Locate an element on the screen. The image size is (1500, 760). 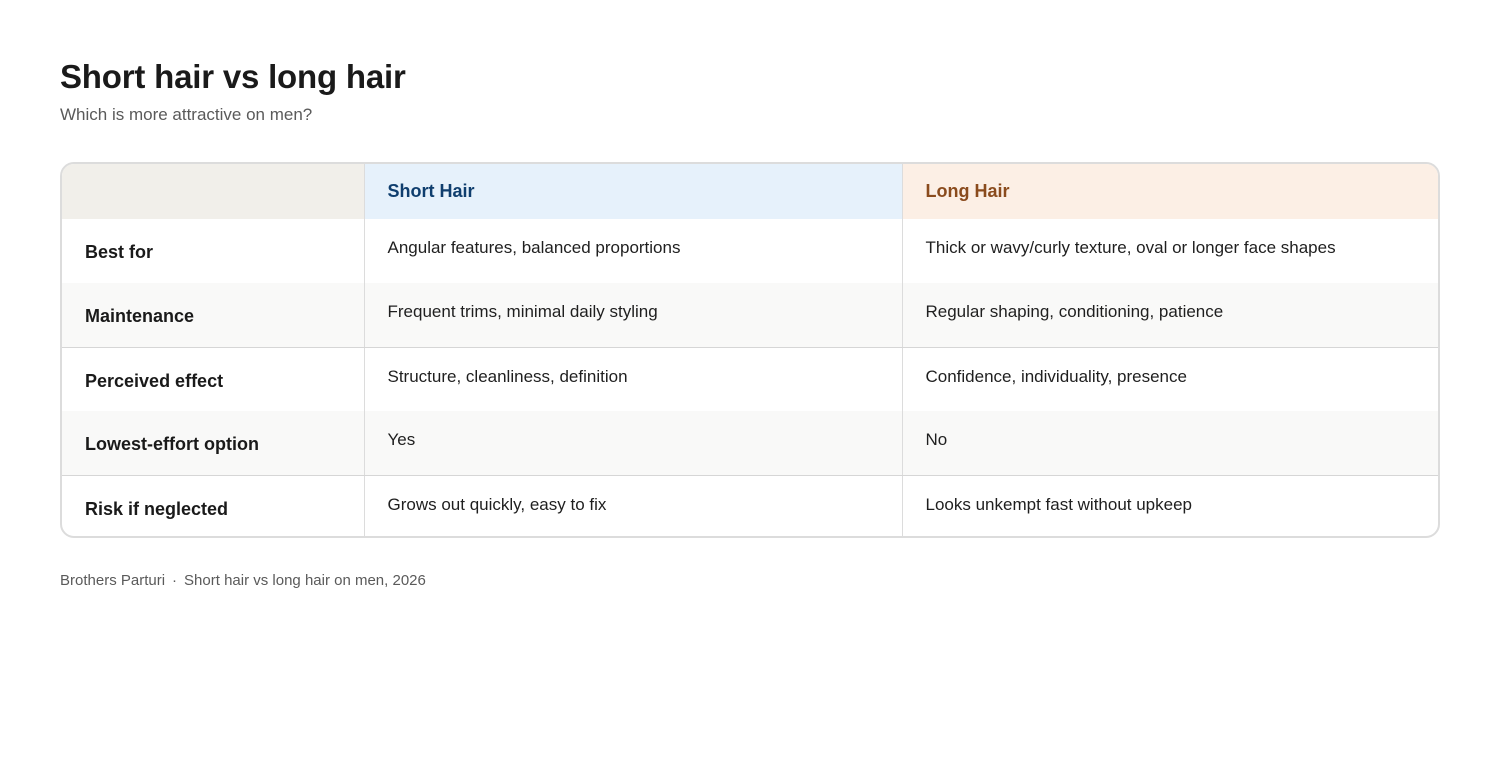
header-cell-empty is located at coordinates (213, 191).